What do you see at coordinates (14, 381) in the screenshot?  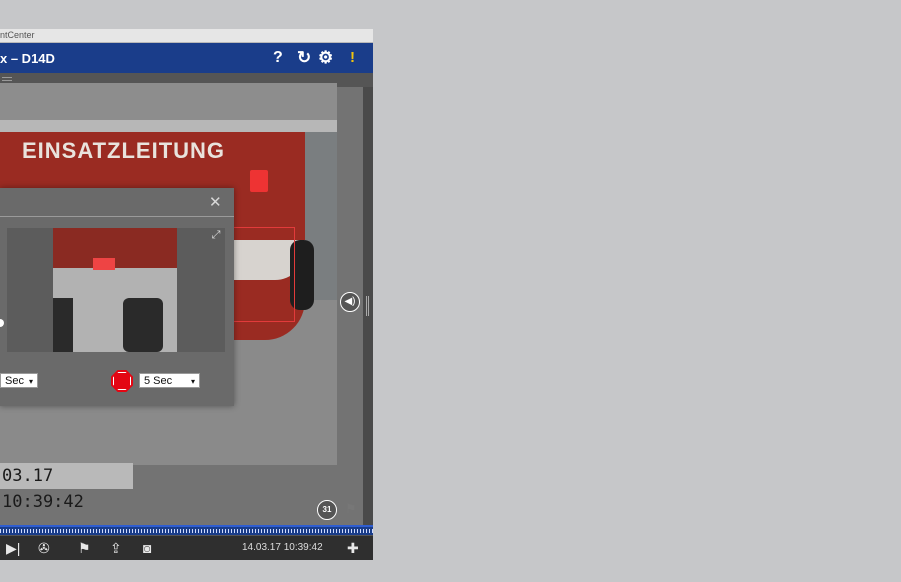 I see `pre-record-value: Sec` at bounding box center [14, 381].